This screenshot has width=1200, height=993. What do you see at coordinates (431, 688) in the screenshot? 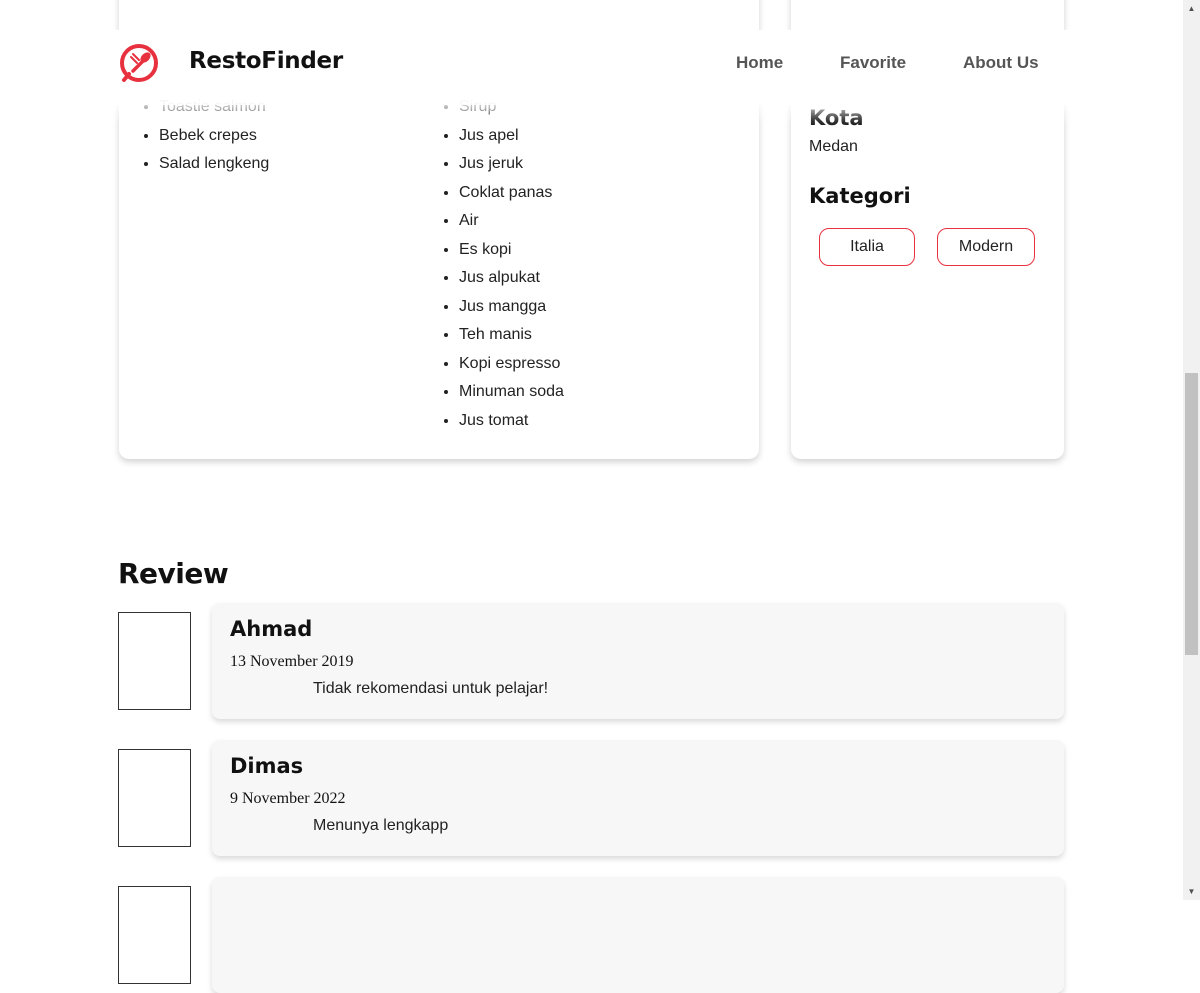
I see `review-text: Tidak rekomendasi untuk pelajar!` at bounding box center [431, 688].